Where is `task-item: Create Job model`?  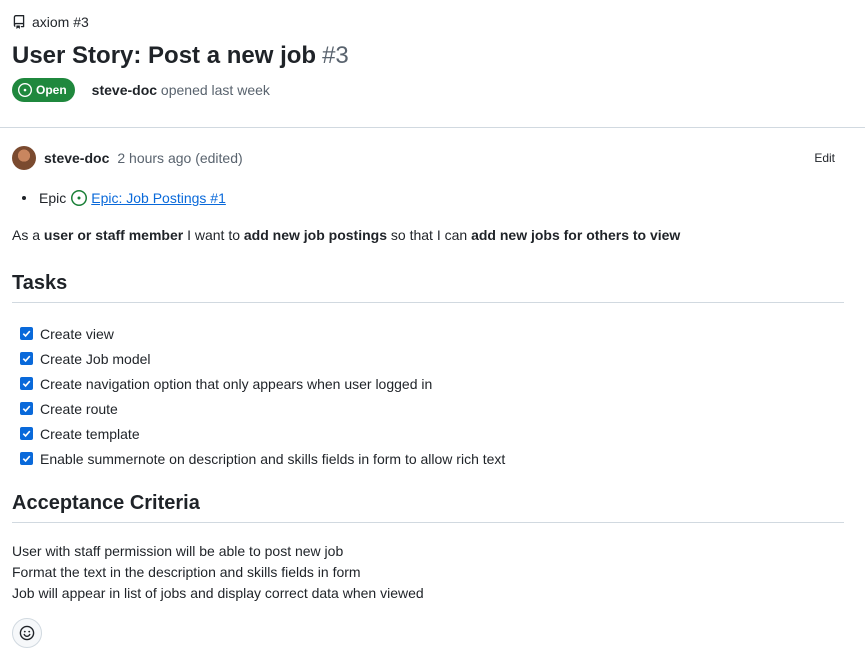
task-item: Create Job model is located at coordinates (262, 358).